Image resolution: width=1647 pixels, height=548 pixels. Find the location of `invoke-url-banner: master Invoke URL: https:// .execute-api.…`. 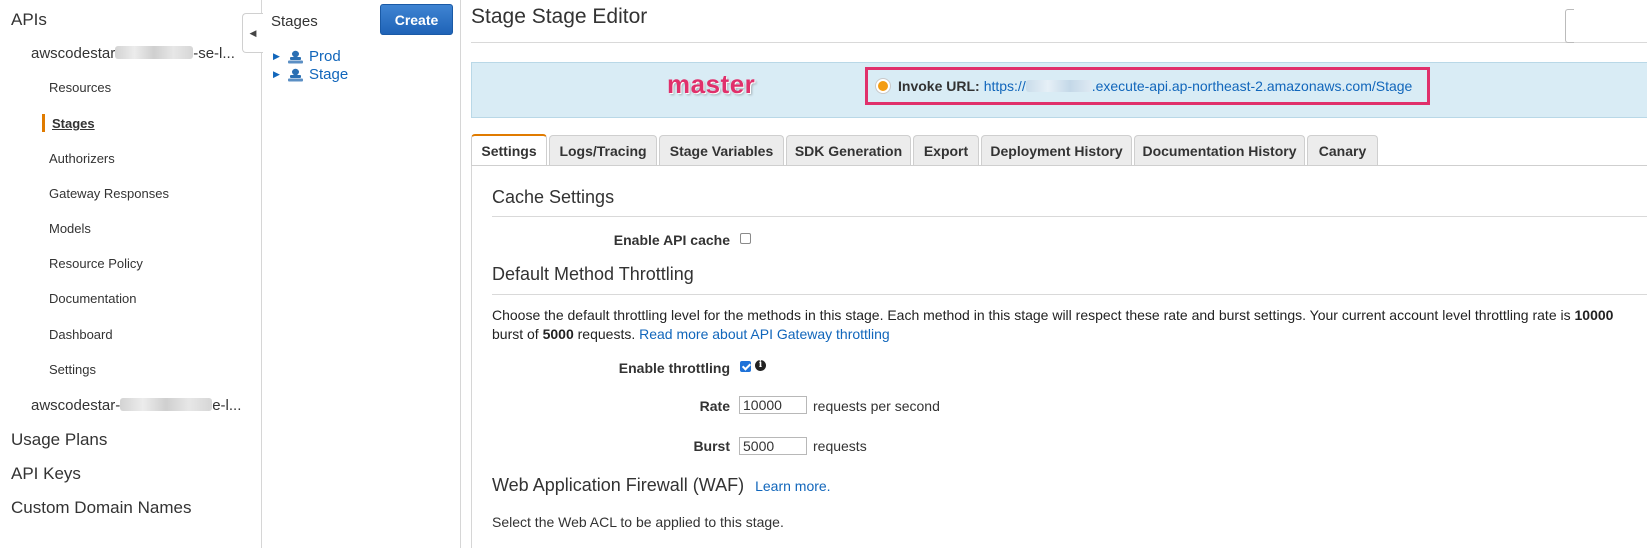

invoke-url-banner: master Invoke URL: https:// .execute-api.… is located at coordinates (1059, 90).